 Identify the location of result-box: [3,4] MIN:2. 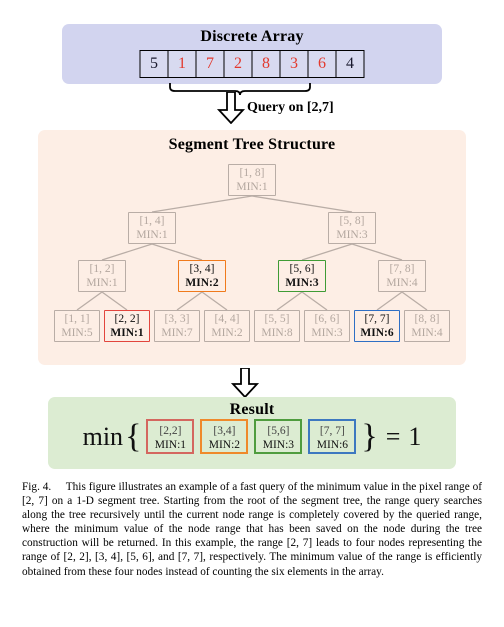
(224, 436).